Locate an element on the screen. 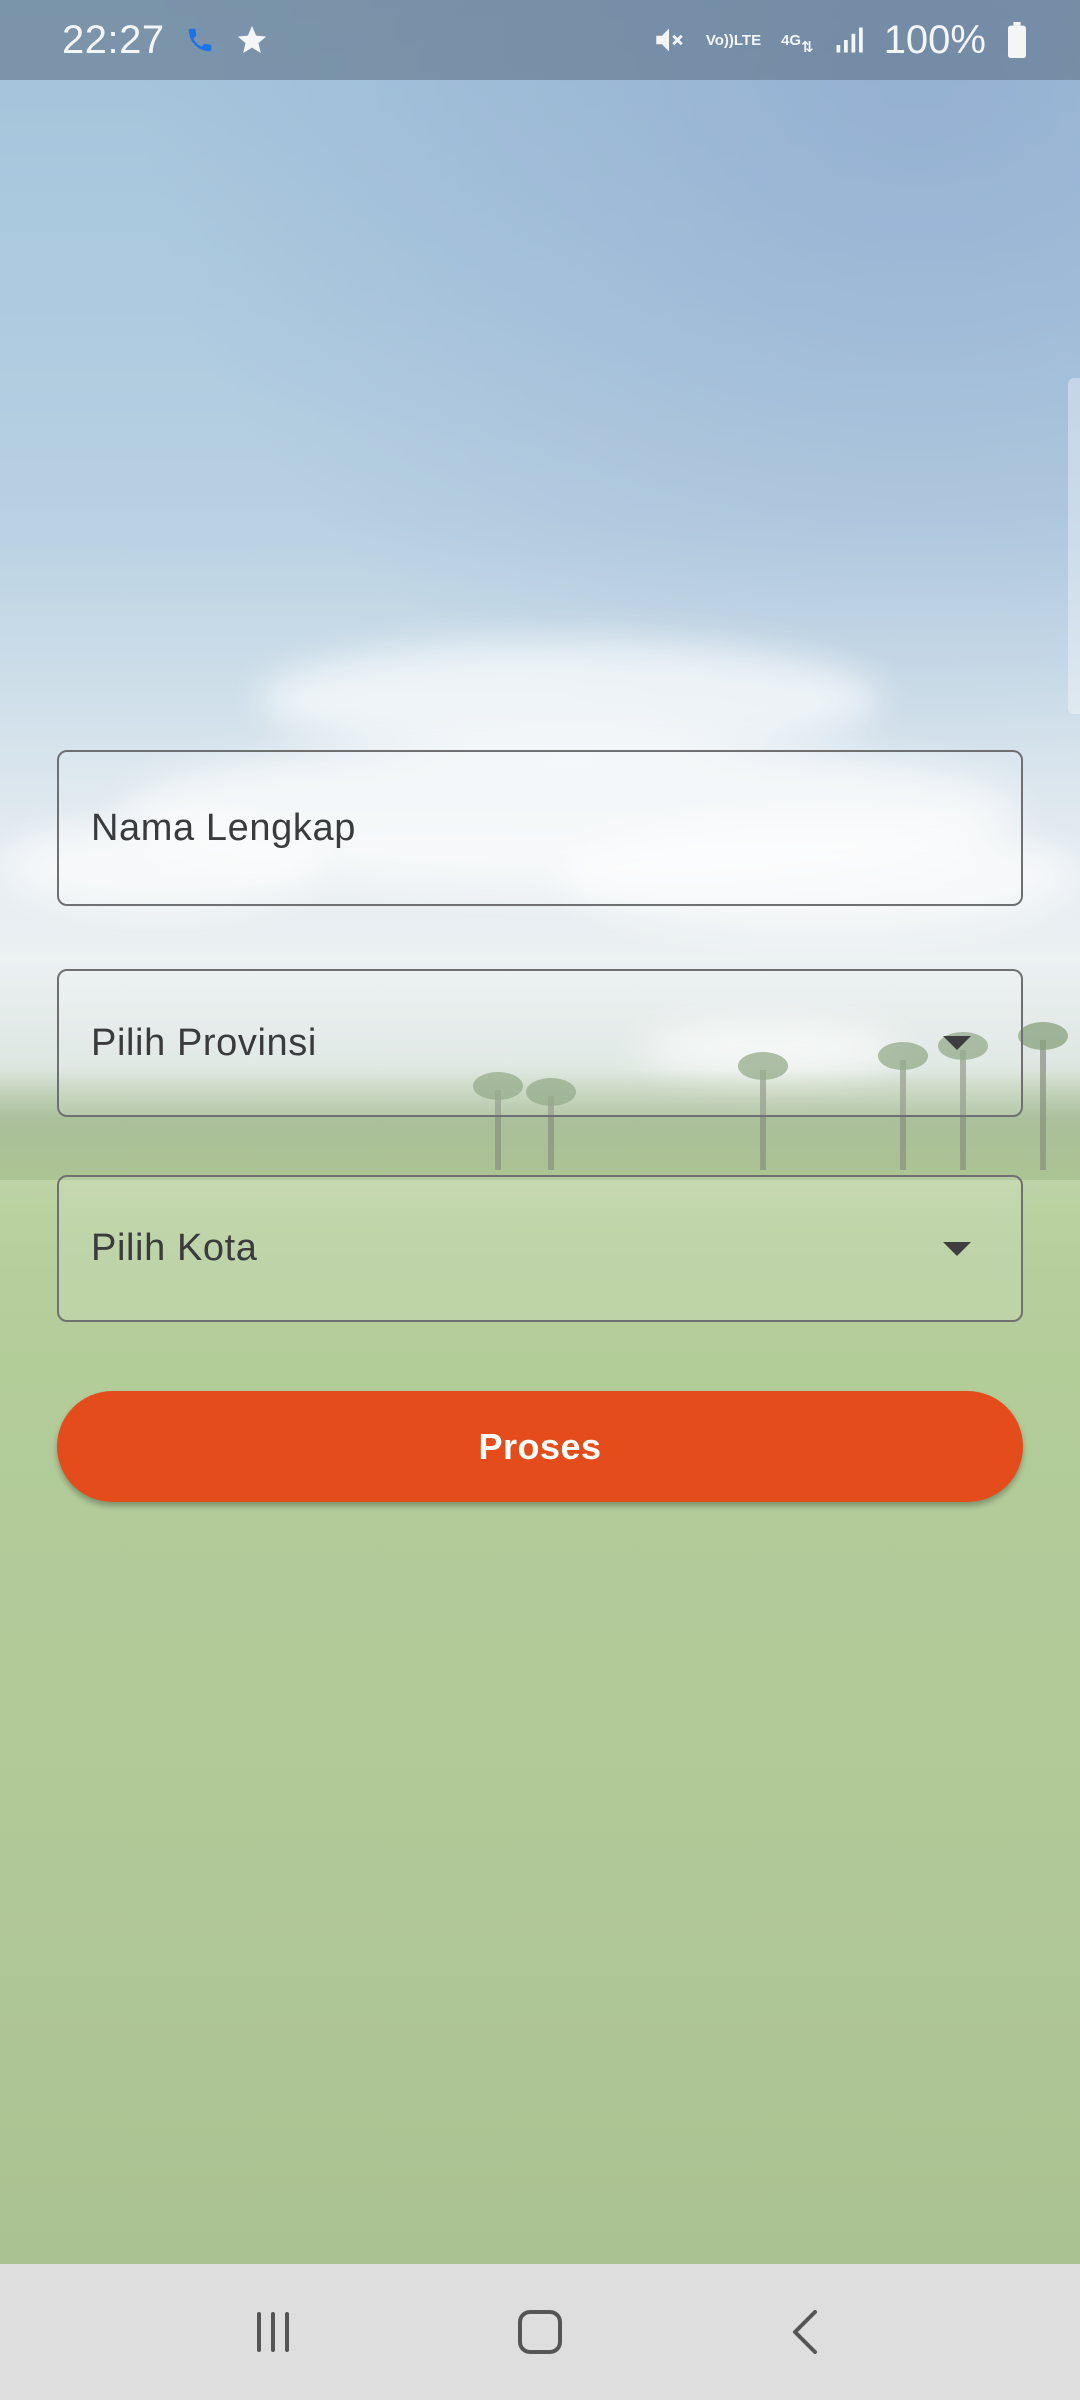 Image resolution: width=1080 pixels, height=2400 pixels. home-icon is located at coordinates (540, 2332).